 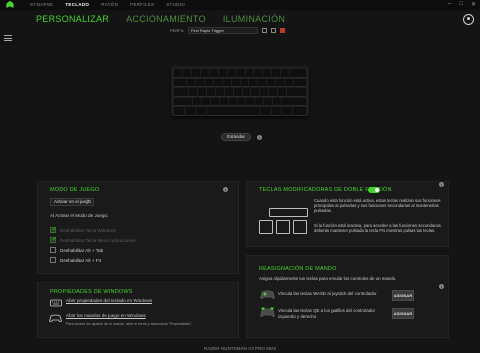 I want to click on option-label: Deshabilitar Alt + Tab, so click(x=82, y=250).